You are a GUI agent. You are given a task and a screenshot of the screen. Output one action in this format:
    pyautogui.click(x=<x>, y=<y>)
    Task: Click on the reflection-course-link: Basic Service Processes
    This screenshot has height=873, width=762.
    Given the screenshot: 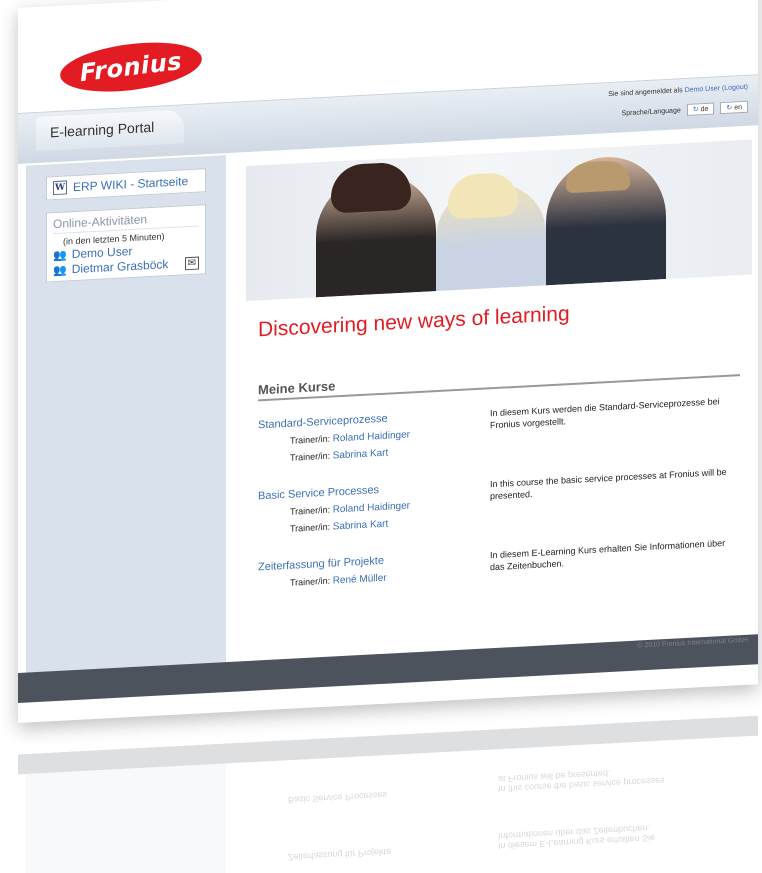 What is the action you would take?
    pyautogui.click(x=338, y=798)
    